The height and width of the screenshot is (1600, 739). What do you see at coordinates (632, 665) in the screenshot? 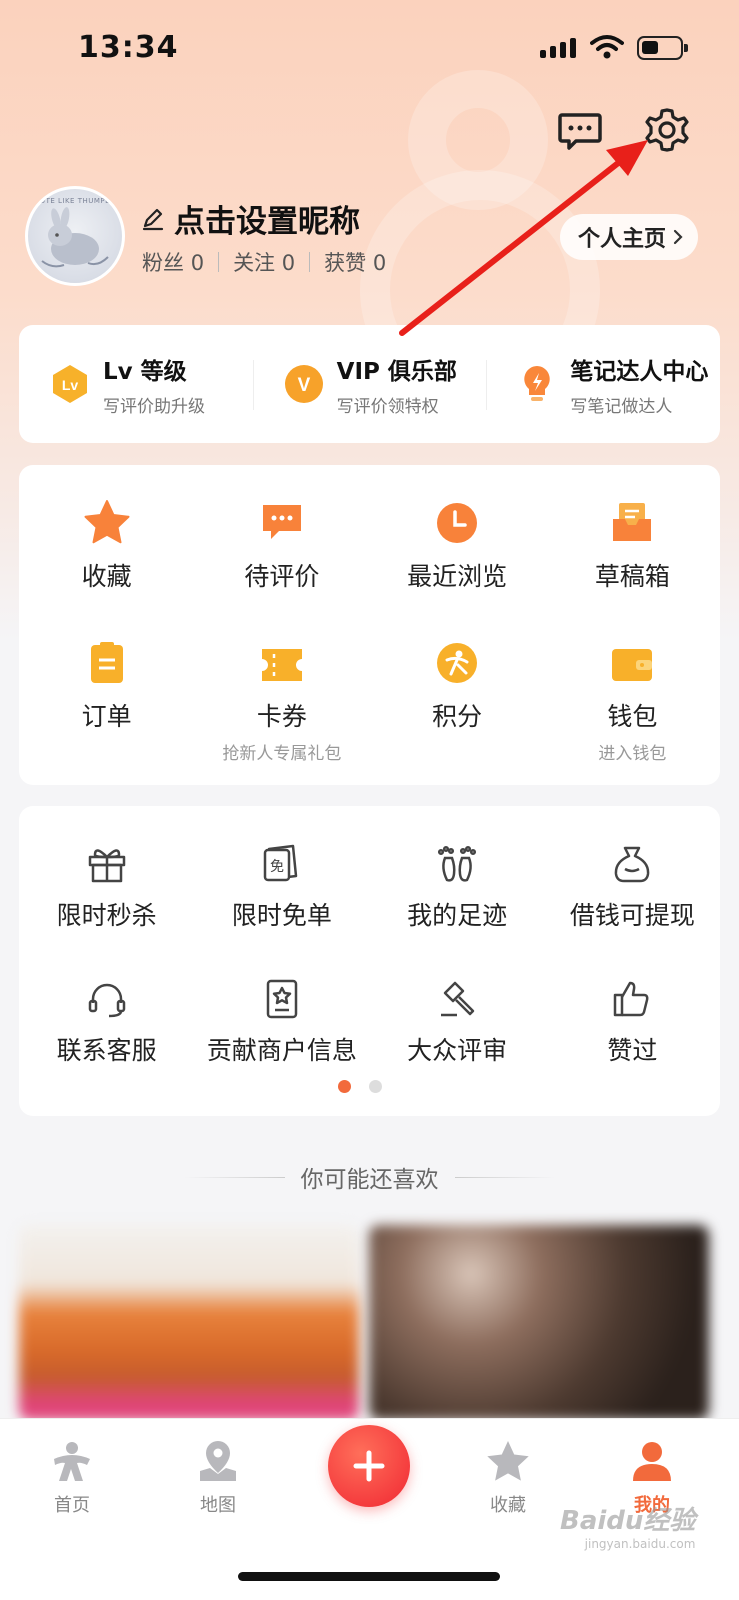
I see `wallet-icon` at bounding box center [632, 665].